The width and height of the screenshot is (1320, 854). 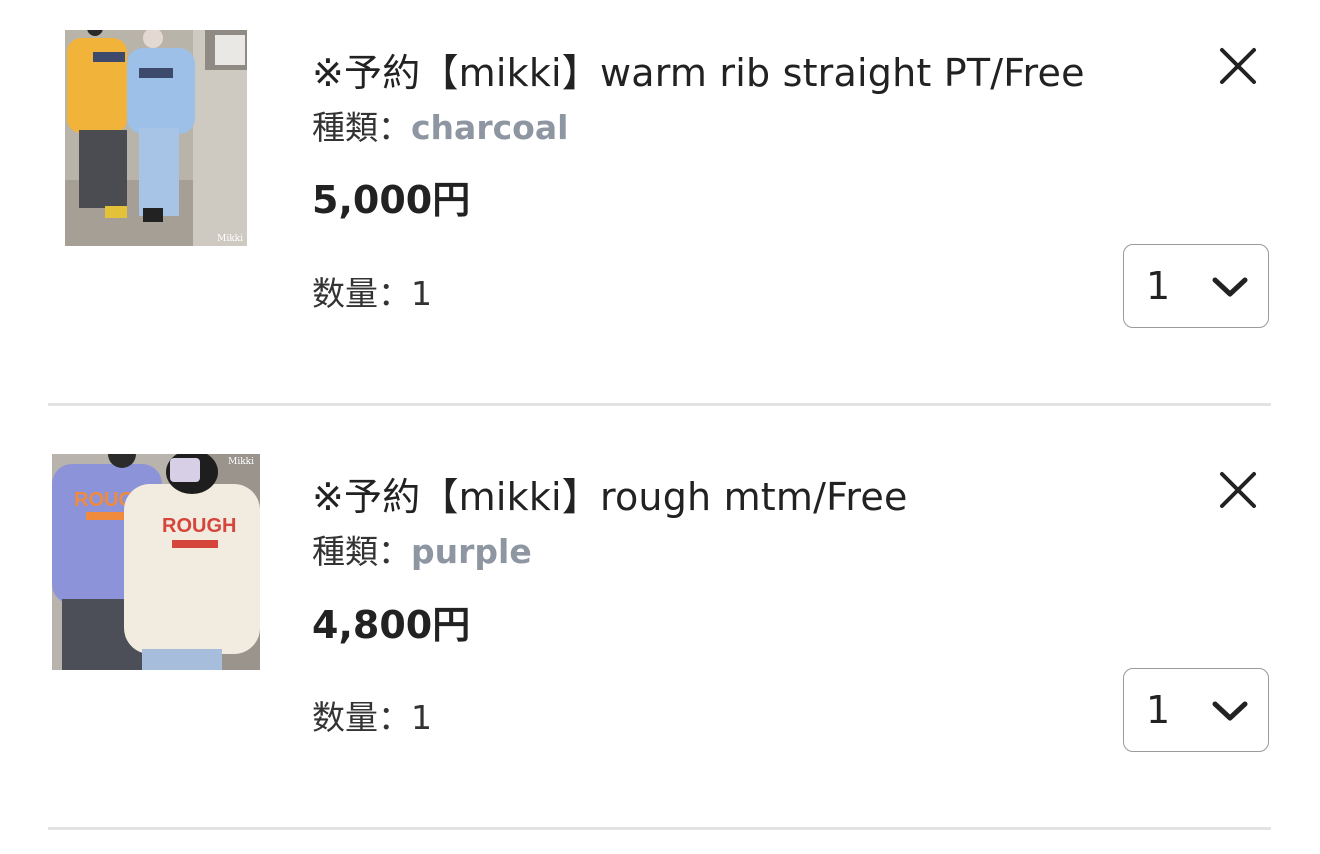 I want to click on quantity-select: 1, so click(x=1196, y=710).